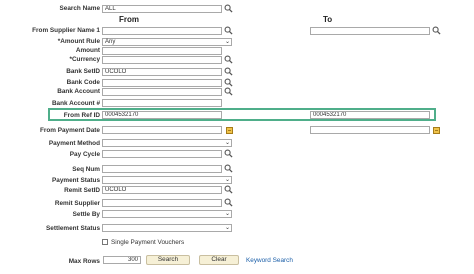  Describe the element at coordinates (162, 60) in the screenshot. I see `currency-input` at that location.